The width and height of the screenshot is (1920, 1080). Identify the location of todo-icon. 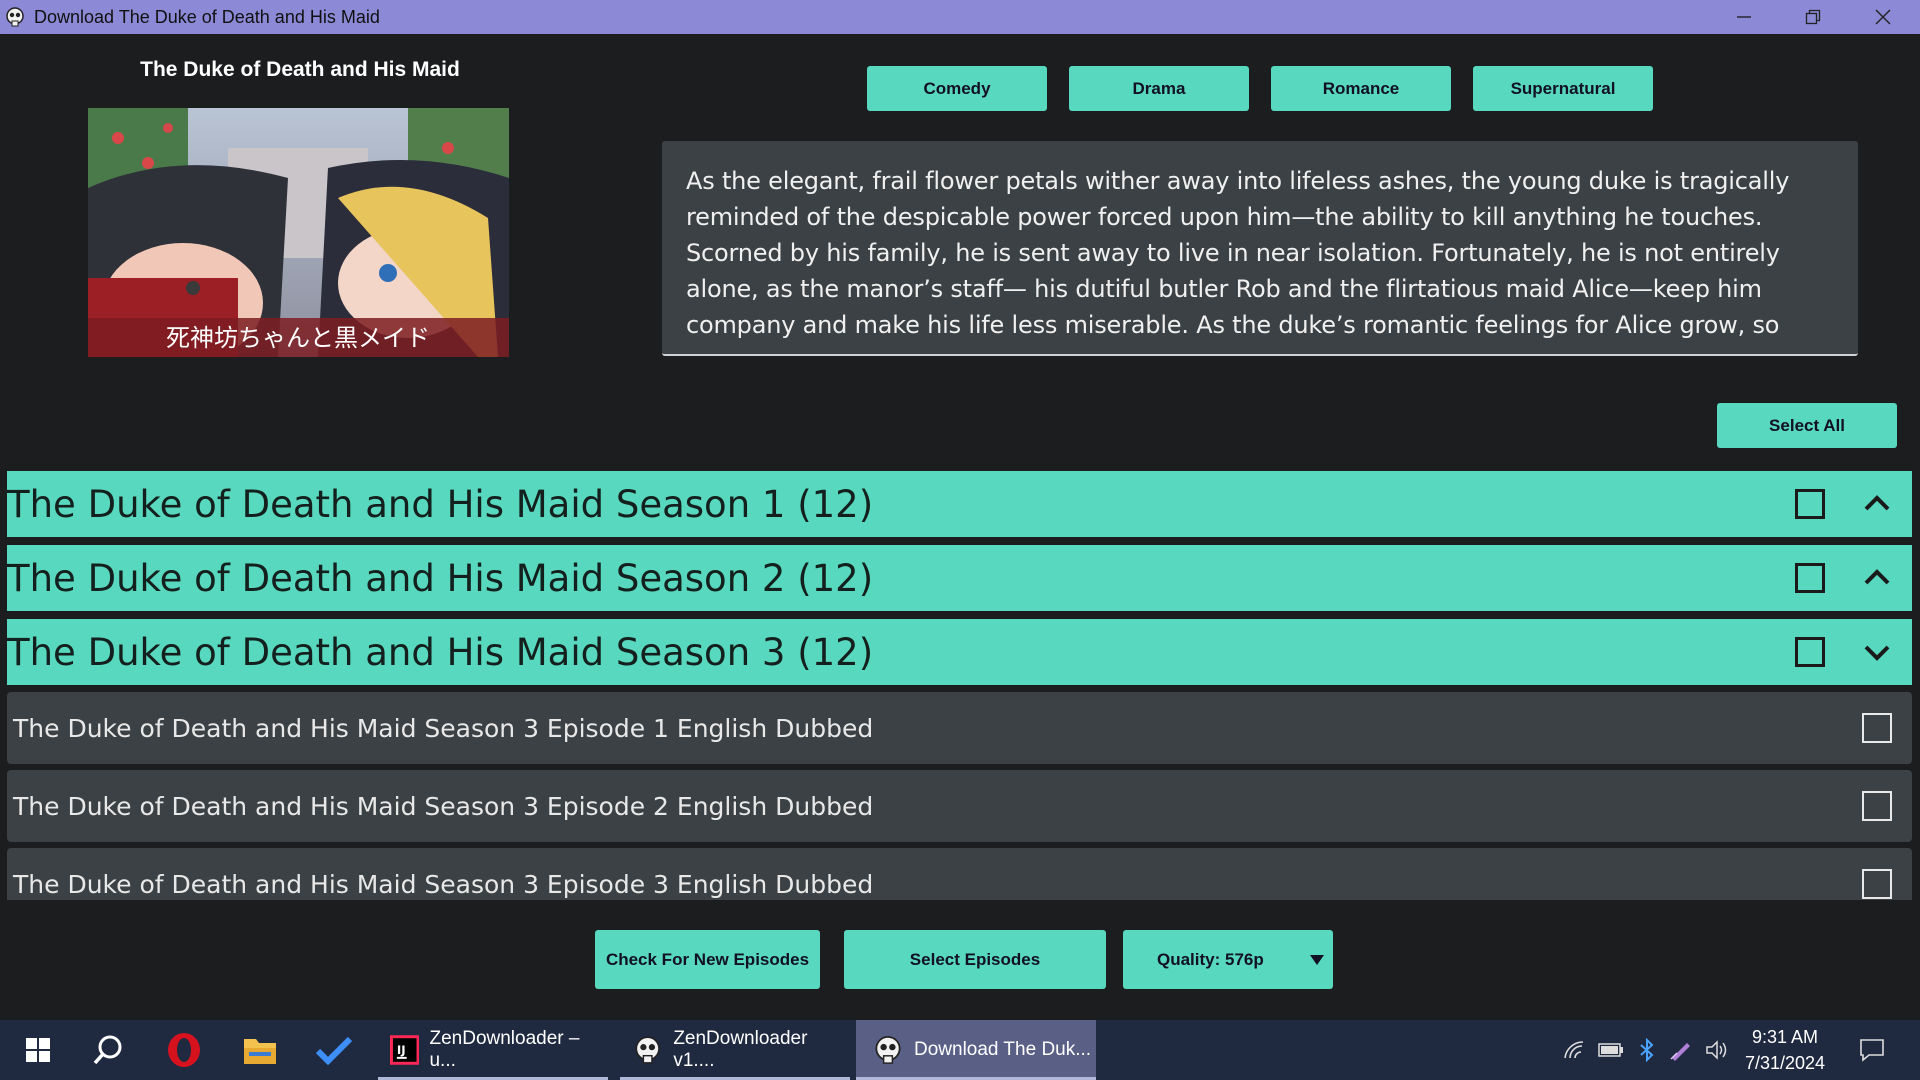
(334, 1050).